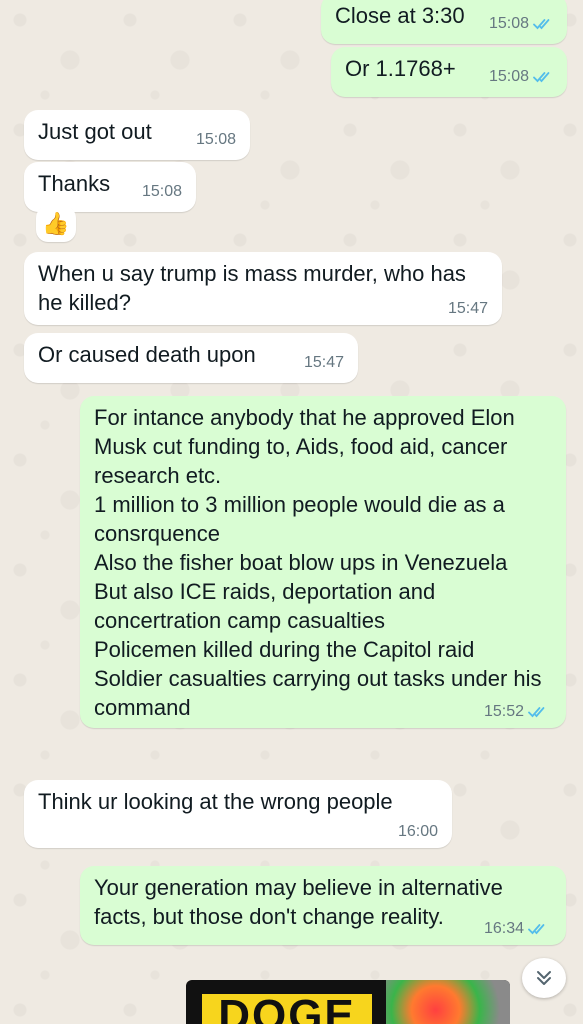  What do you see at coordinates (95, 131) in the screenshot?
I see `message-text: Just got out` at bounding box center [95, 131].